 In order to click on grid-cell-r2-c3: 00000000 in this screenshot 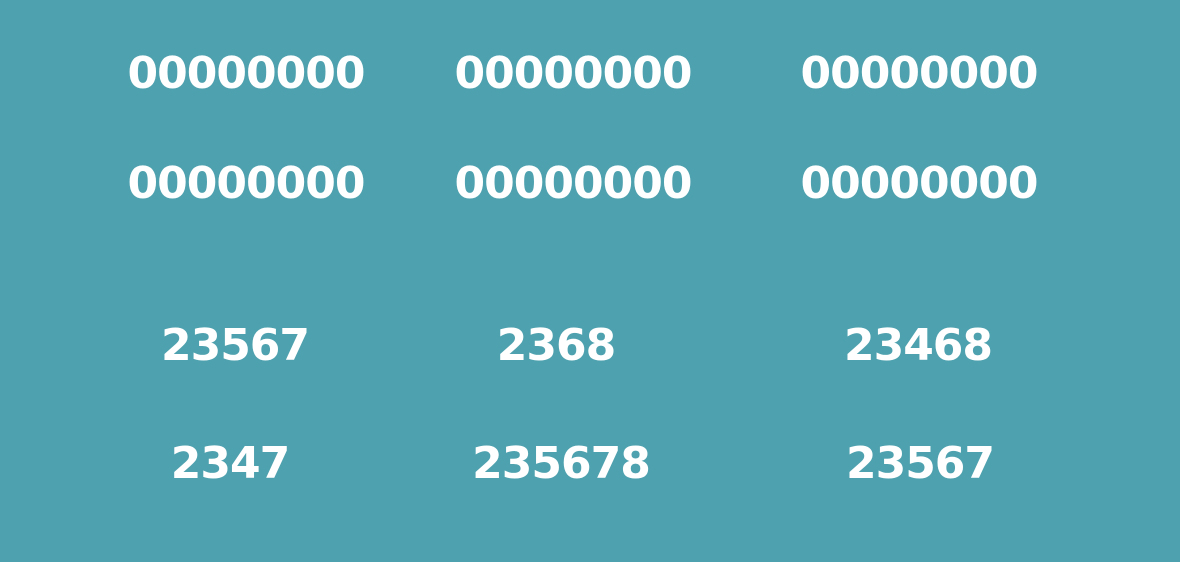, I will do `click(919, 183)`.